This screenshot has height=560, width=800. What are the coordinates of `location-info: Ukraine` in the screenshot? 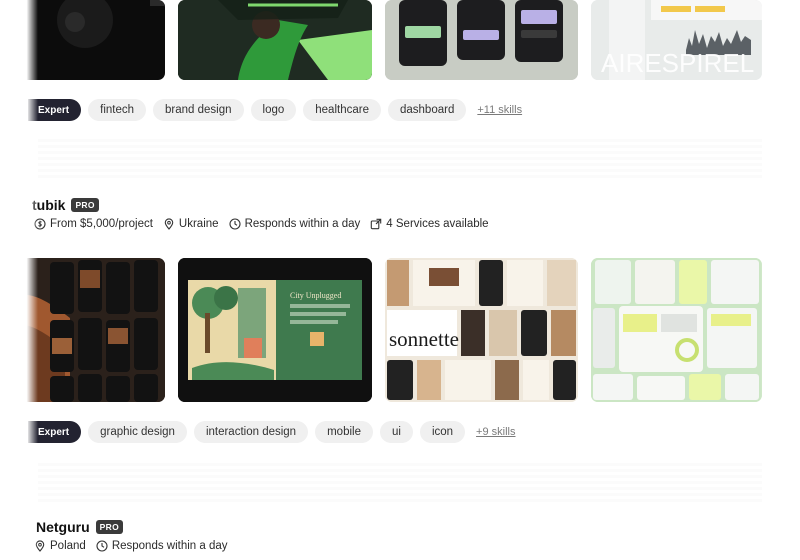 It's located at (191, 224).